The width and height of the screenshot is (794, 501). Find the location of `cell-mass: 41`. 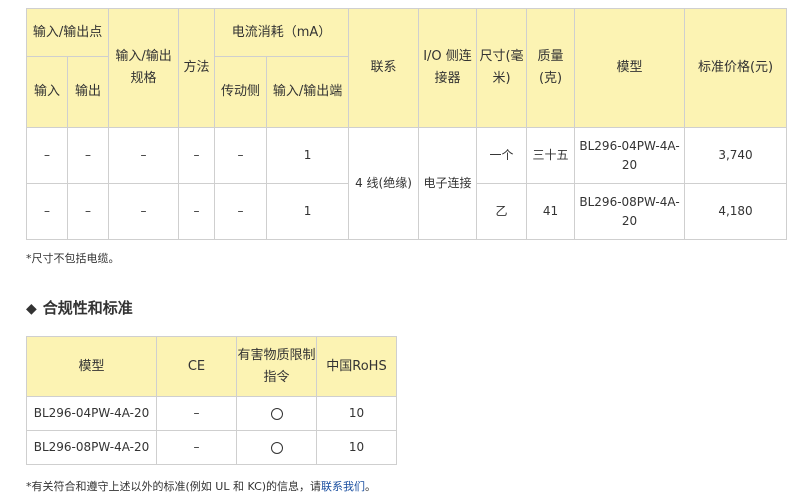

cell-mass: 41 is located at coordinates (551, 211).